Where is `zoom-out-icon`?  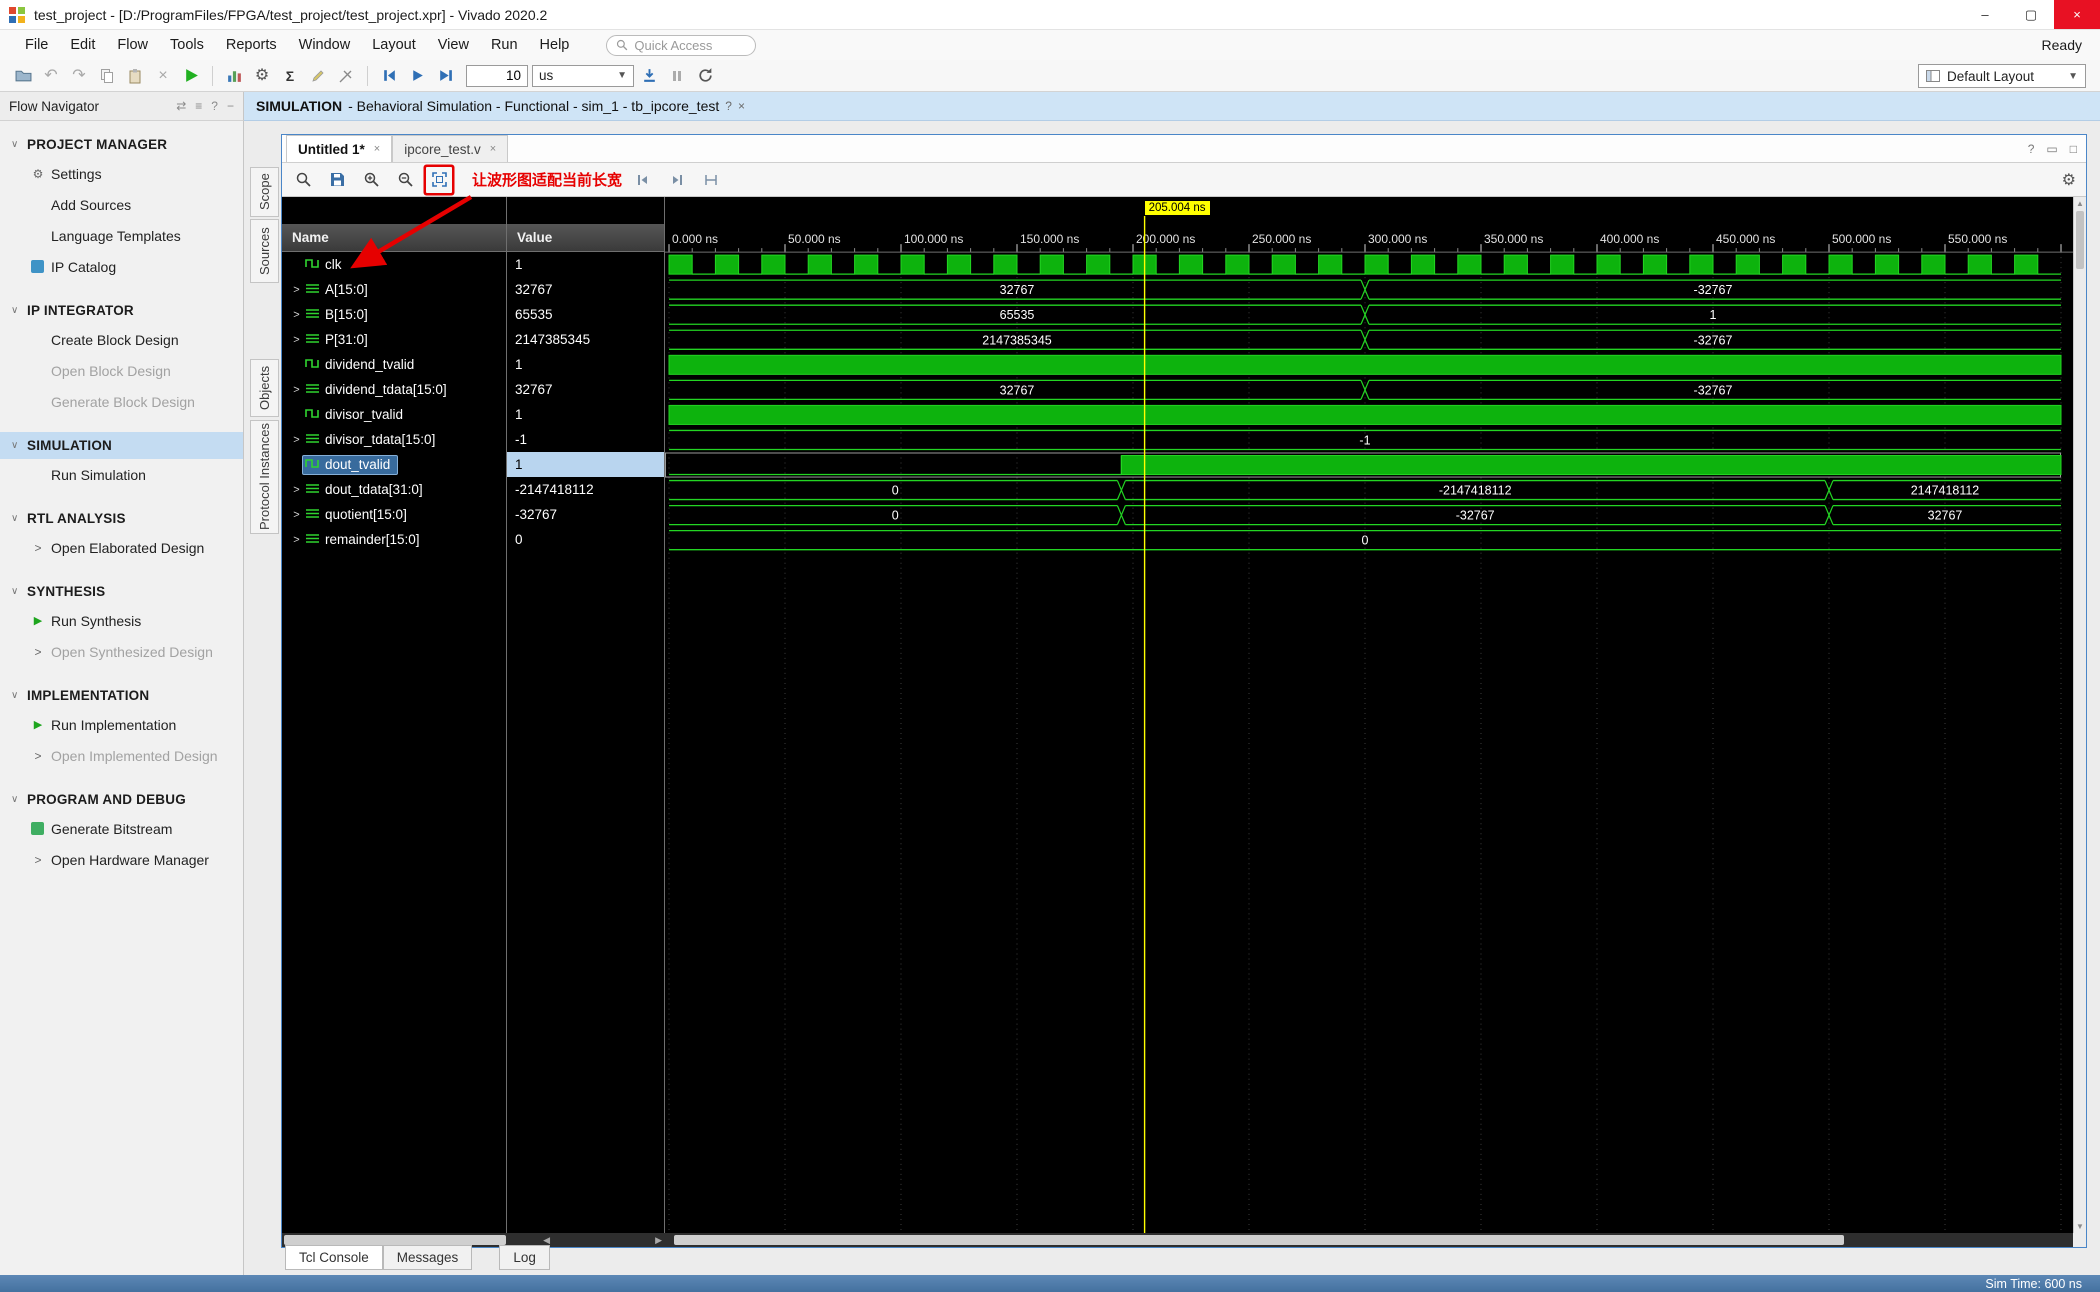
zoom-out-icon is located at coordinates (405, 180).